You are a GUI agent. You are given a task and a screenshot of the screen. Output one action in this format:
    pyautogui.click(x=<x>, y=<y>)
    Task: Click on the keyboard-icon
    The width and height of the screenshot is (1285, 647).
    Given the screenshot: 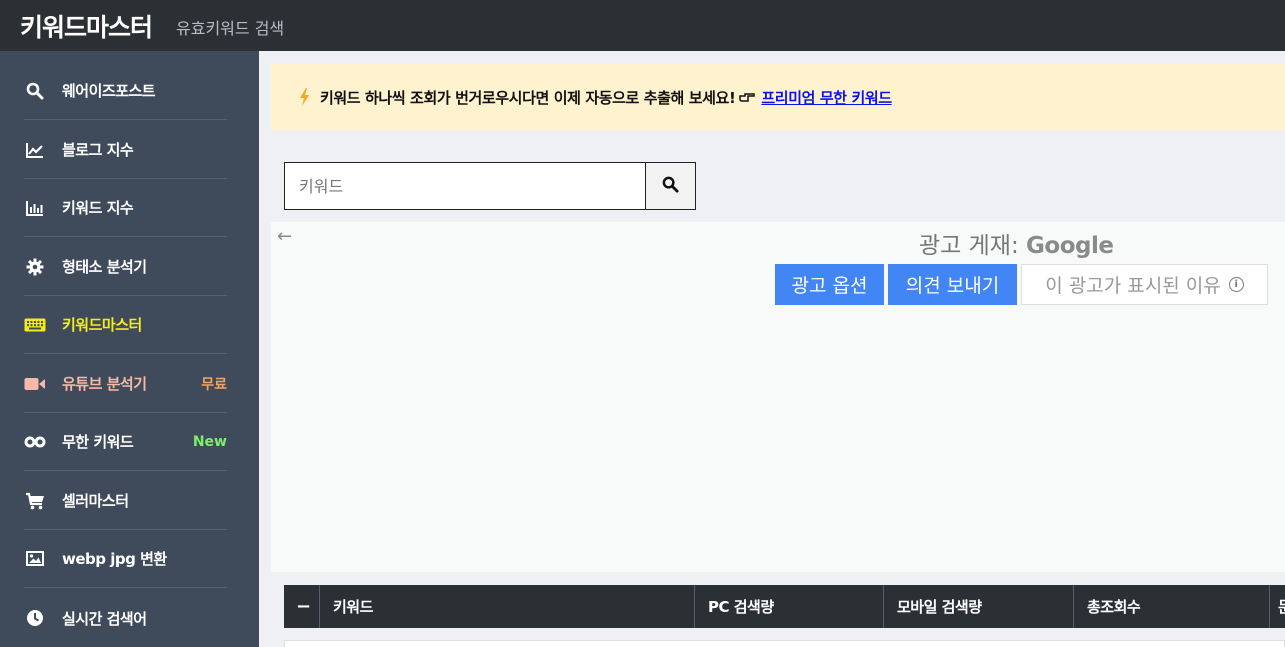 What is the action you would take?
    pyautogui.click(x=35, y=325)
    